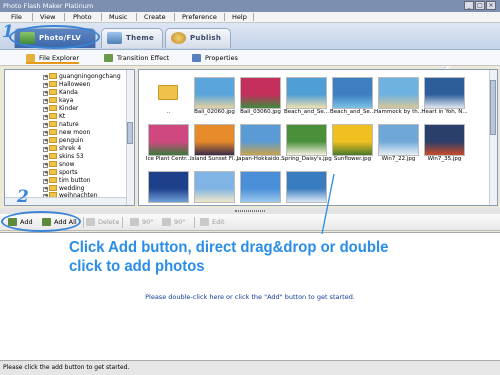  Describe the element at coordinates (66, 85) in the screenshot. I see `tree-item: + Halloween` at that location.